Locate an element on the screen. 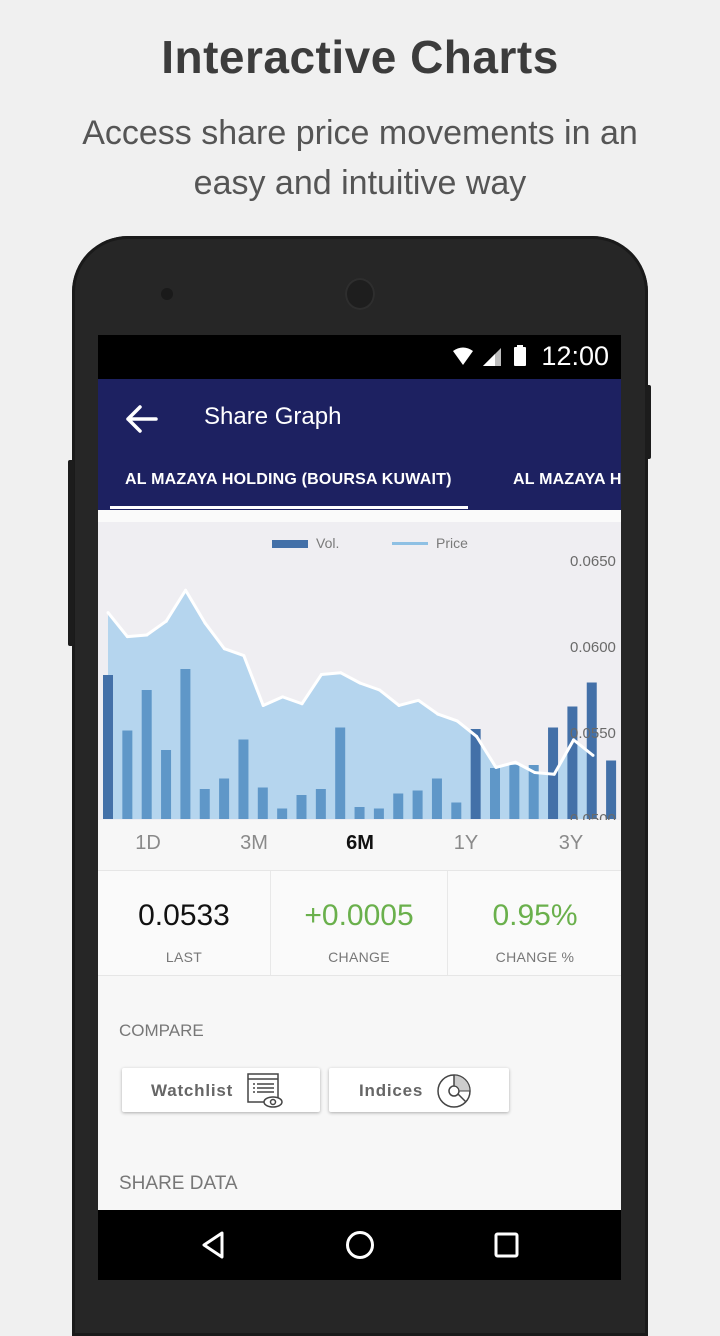 This screenshot has height=1336, width=720. stat-change-percent: 0.95% CHANGE % is located at coordinates (534, 923).